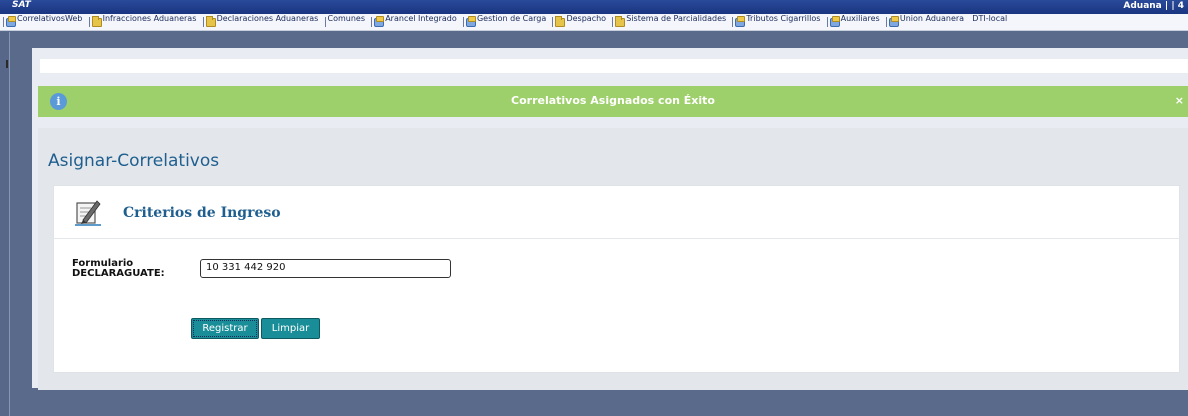 The width and height of the screenshot is (1188, 416). What do you see at coordinates (854, 22) in the screenshot?
I see `menu-item-auxiliares: Auxiliares` at bounding box center [854, 22].